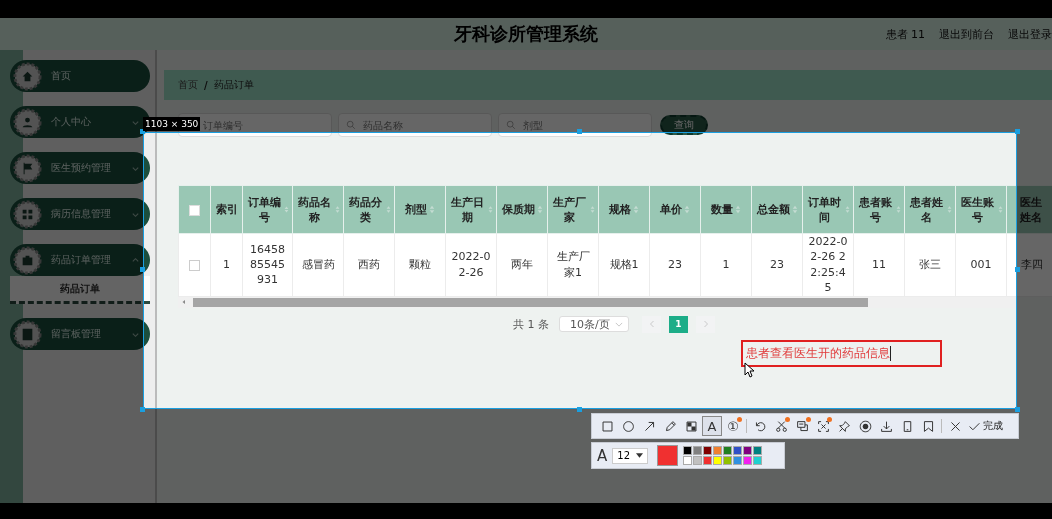 The image size is (1052, 519). Describe the element at coordinates (233, 85) in the screenshot. I see `breadcrumb-item: 药品订单` at that location.